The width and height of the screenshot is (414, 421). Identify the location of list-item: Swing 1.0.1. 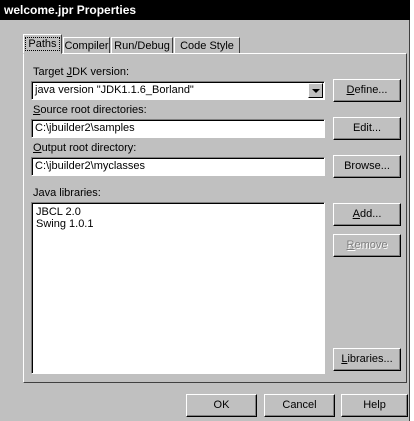
(180, 224).